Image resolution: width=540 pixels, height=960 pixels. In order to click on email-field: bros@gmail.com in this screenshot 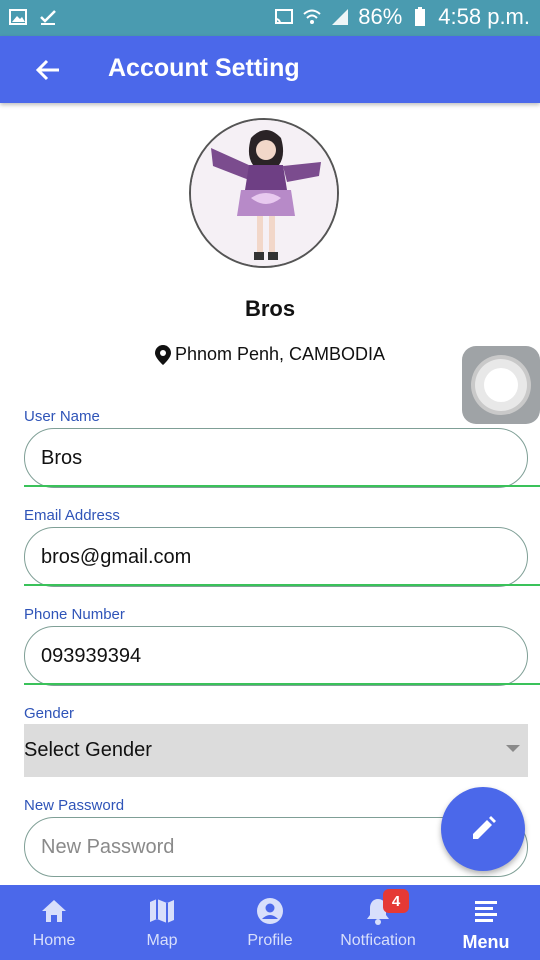, I will do `click(276, 557)`.